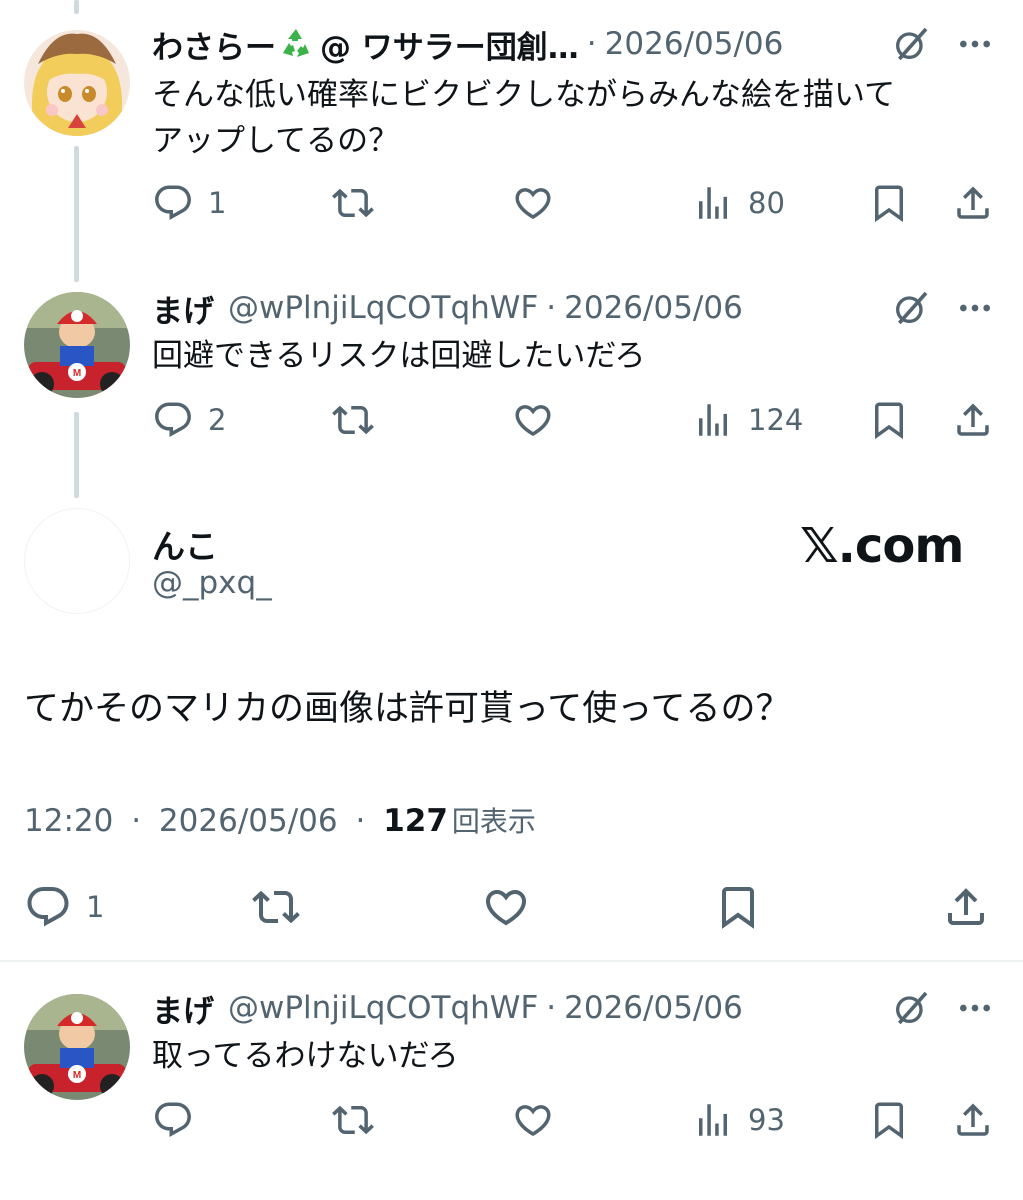  I want to click on views-icon, so click(713, 1120).